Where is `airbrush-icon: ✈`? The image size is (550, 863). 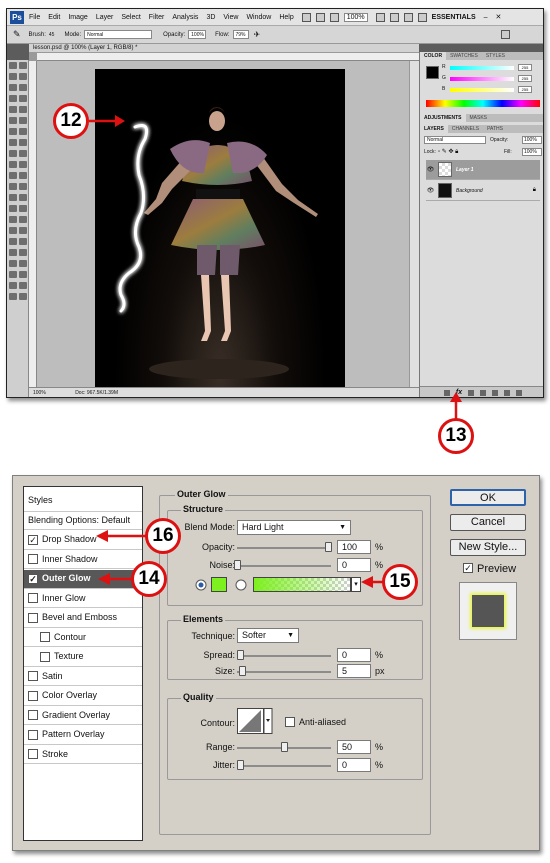 airbrush-icon: ✈ is located at coordinates (257, 34).